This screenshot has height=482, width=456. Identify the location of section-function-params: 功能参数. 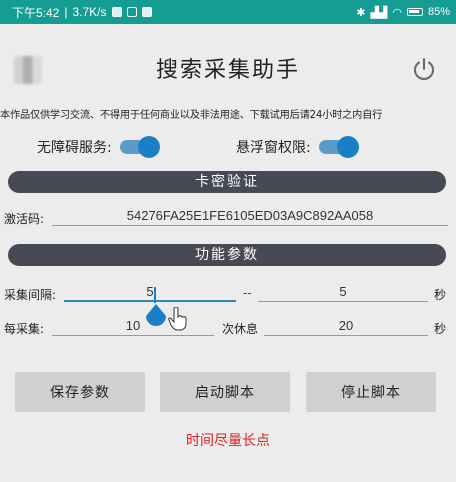
(227, 255).